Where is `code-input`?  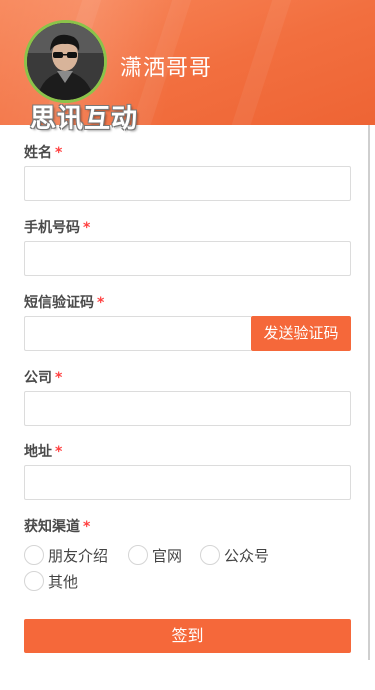 code-input is located at coordinates (138, 333).